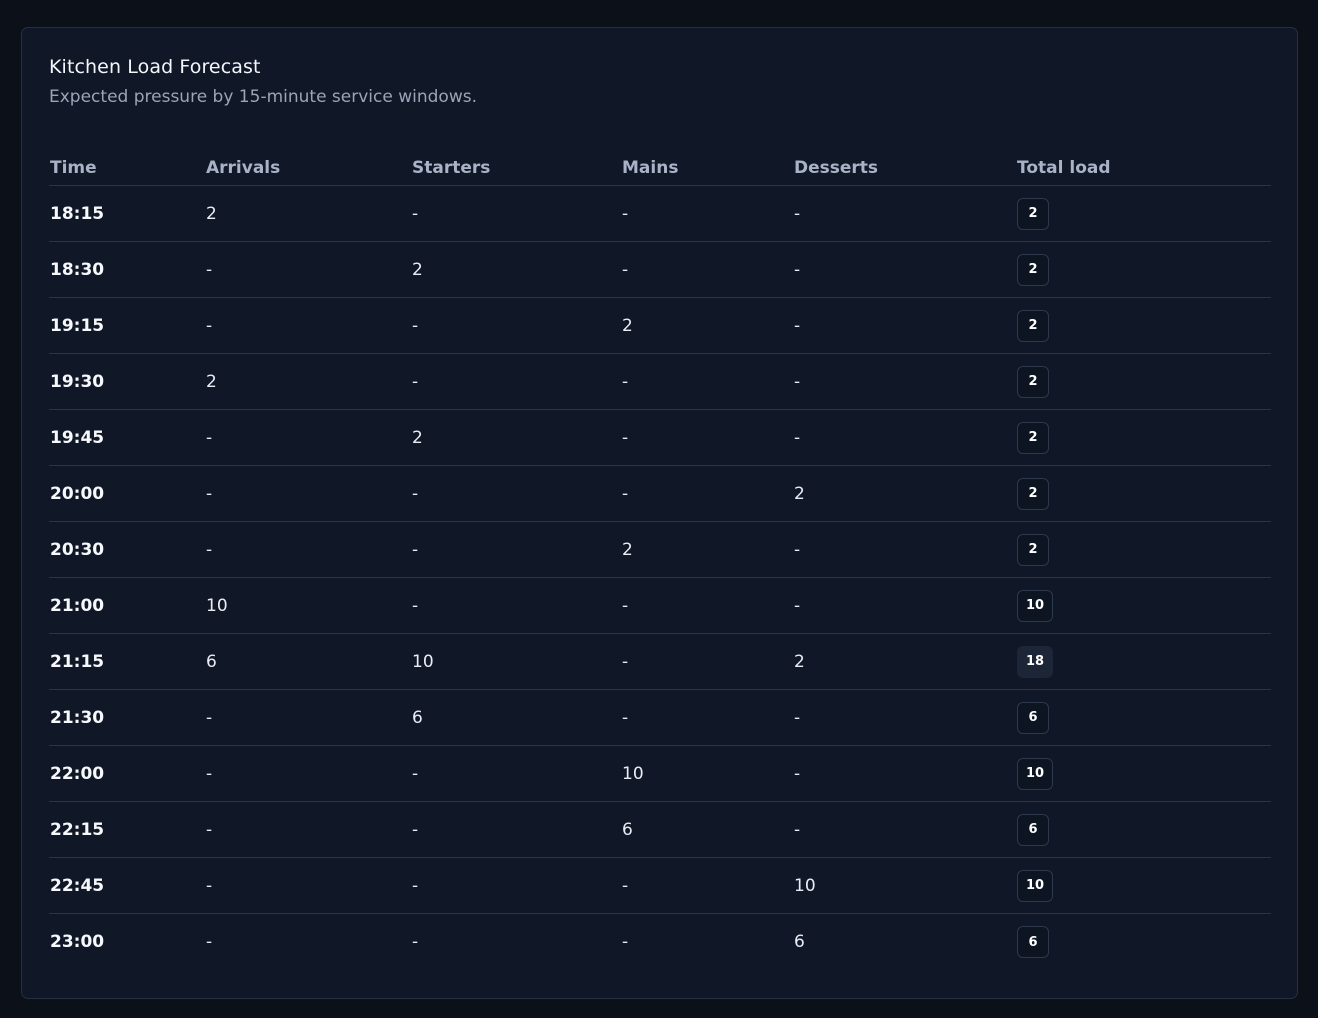 This screenshot has width=1318, height=1018. Describe the element at coordinates (77, 437) in the screenshot. I see `time-cell: 19:45` at that location.